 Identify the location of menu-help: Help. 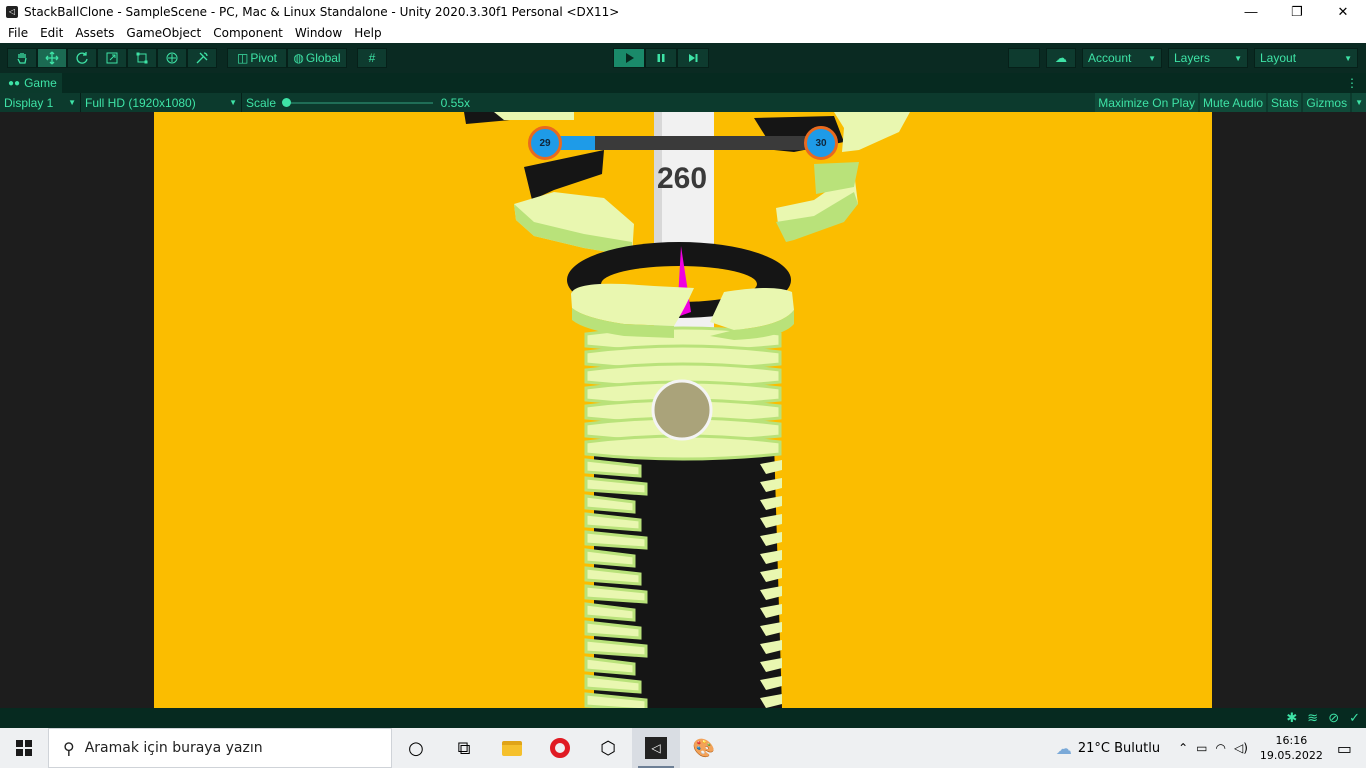
(367, 33).